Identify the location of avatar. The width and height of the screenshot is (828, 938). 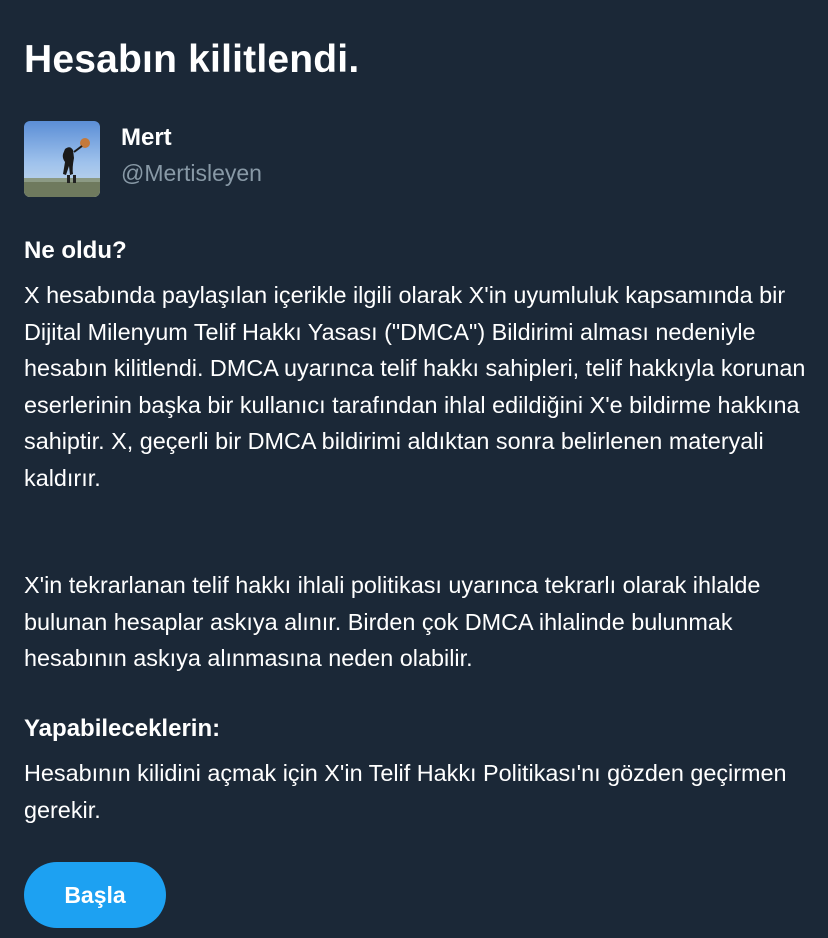
(62, 159).